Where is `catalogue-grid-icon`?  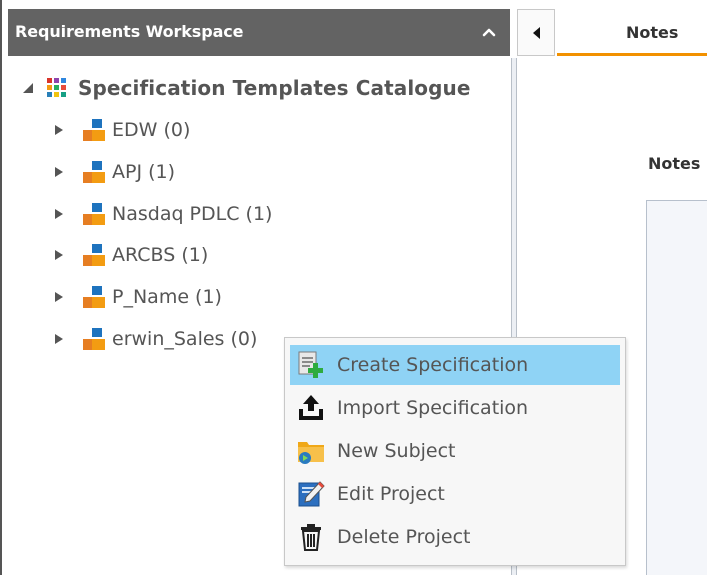
catalogue-grid-icon is located at coordinates (56, 87).